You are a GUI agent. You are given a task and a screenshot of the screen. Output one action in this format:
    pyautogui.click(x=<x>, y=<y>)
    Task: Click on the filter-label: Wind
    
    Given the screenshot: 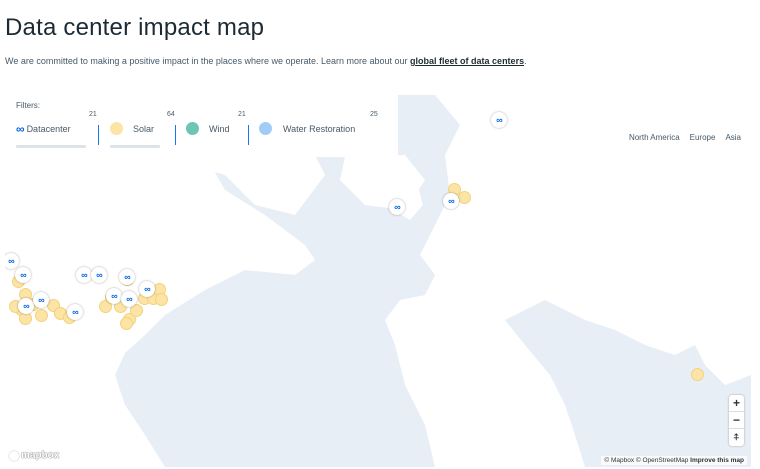 What is the action you would take?
    pyautogui.click(x=219, y=128)
    